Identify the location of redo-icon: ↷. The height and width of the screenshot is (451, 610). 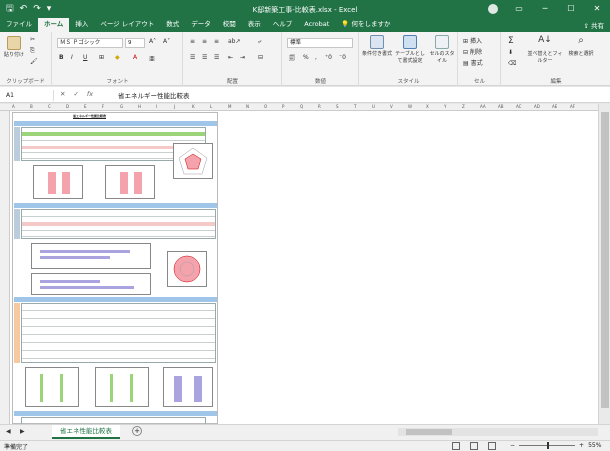
(37, 9).